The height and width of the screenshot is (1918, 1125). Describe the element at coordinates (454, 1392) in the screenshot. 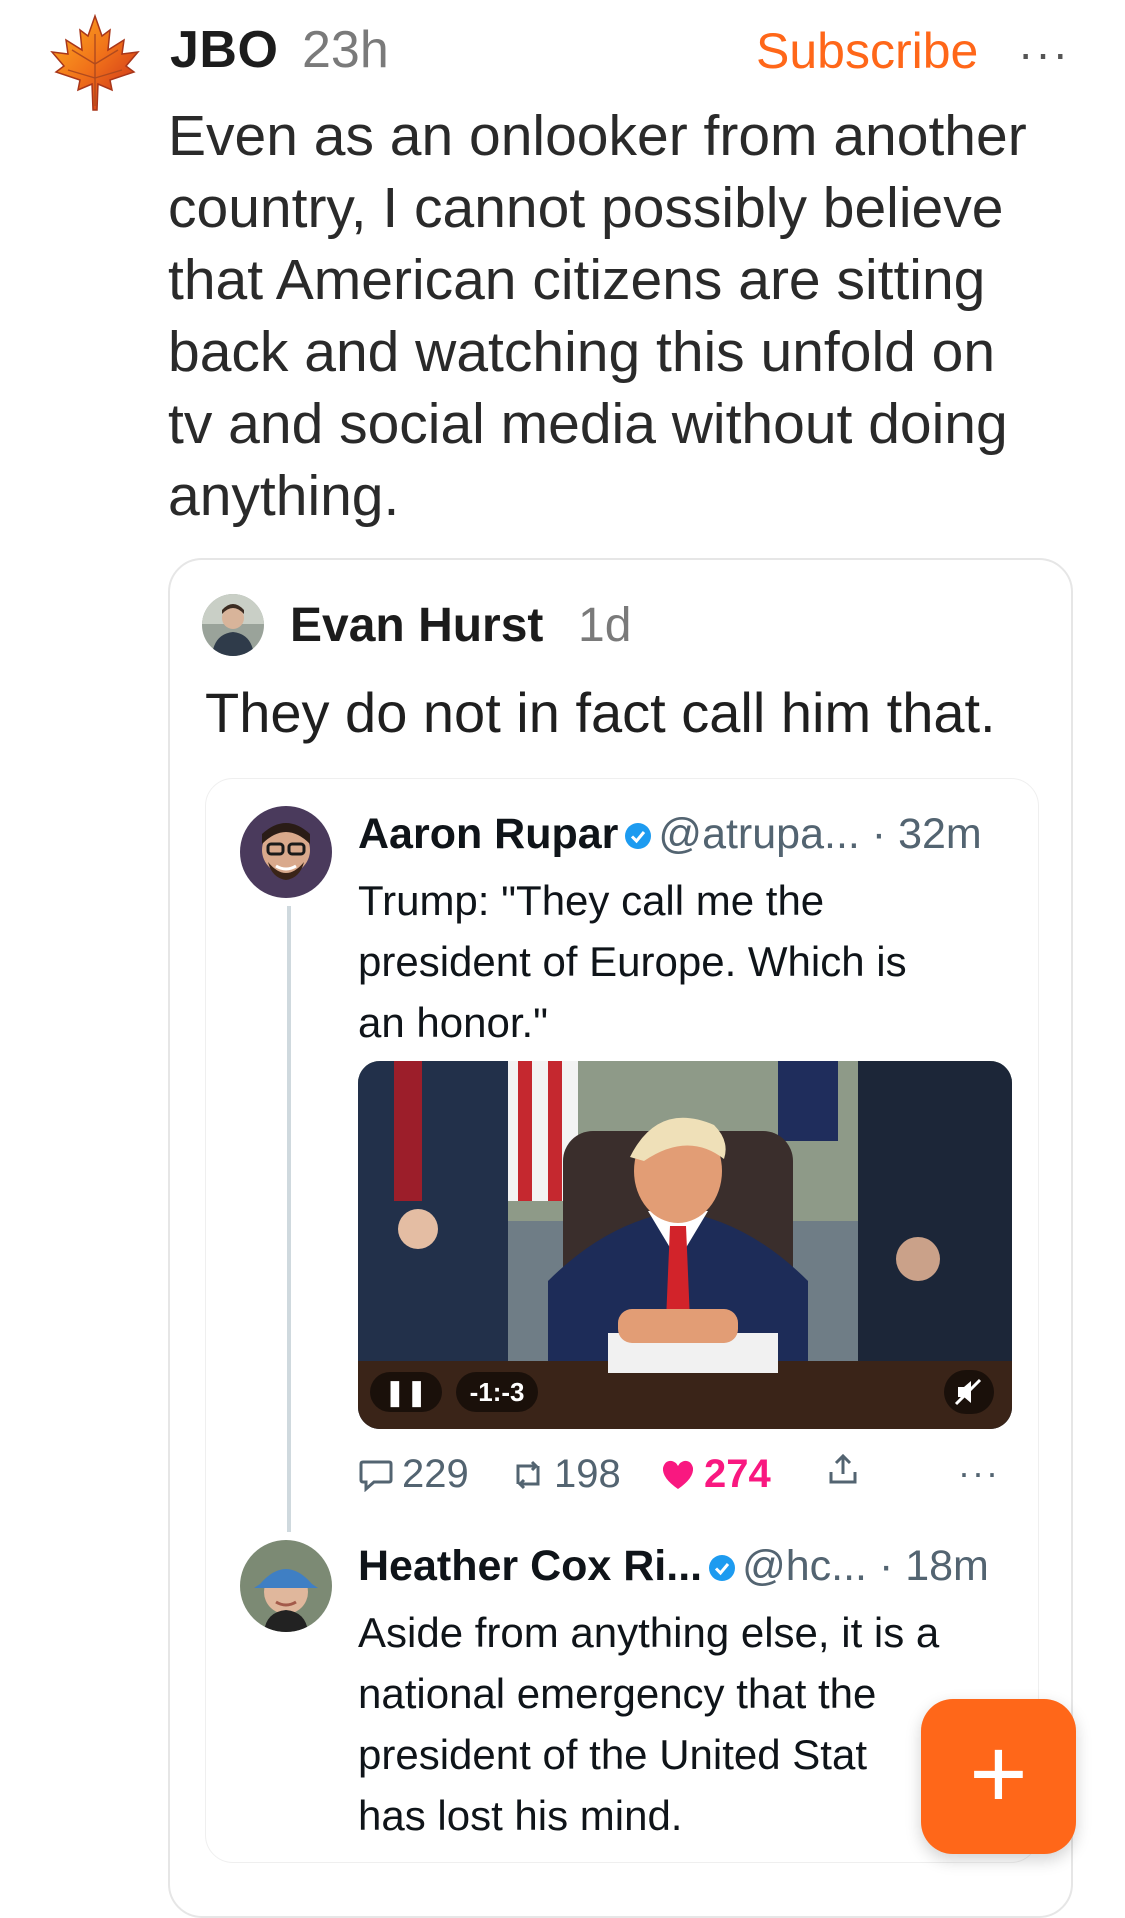

I see `video-controls: ❚❚ -1:-3` at that location.